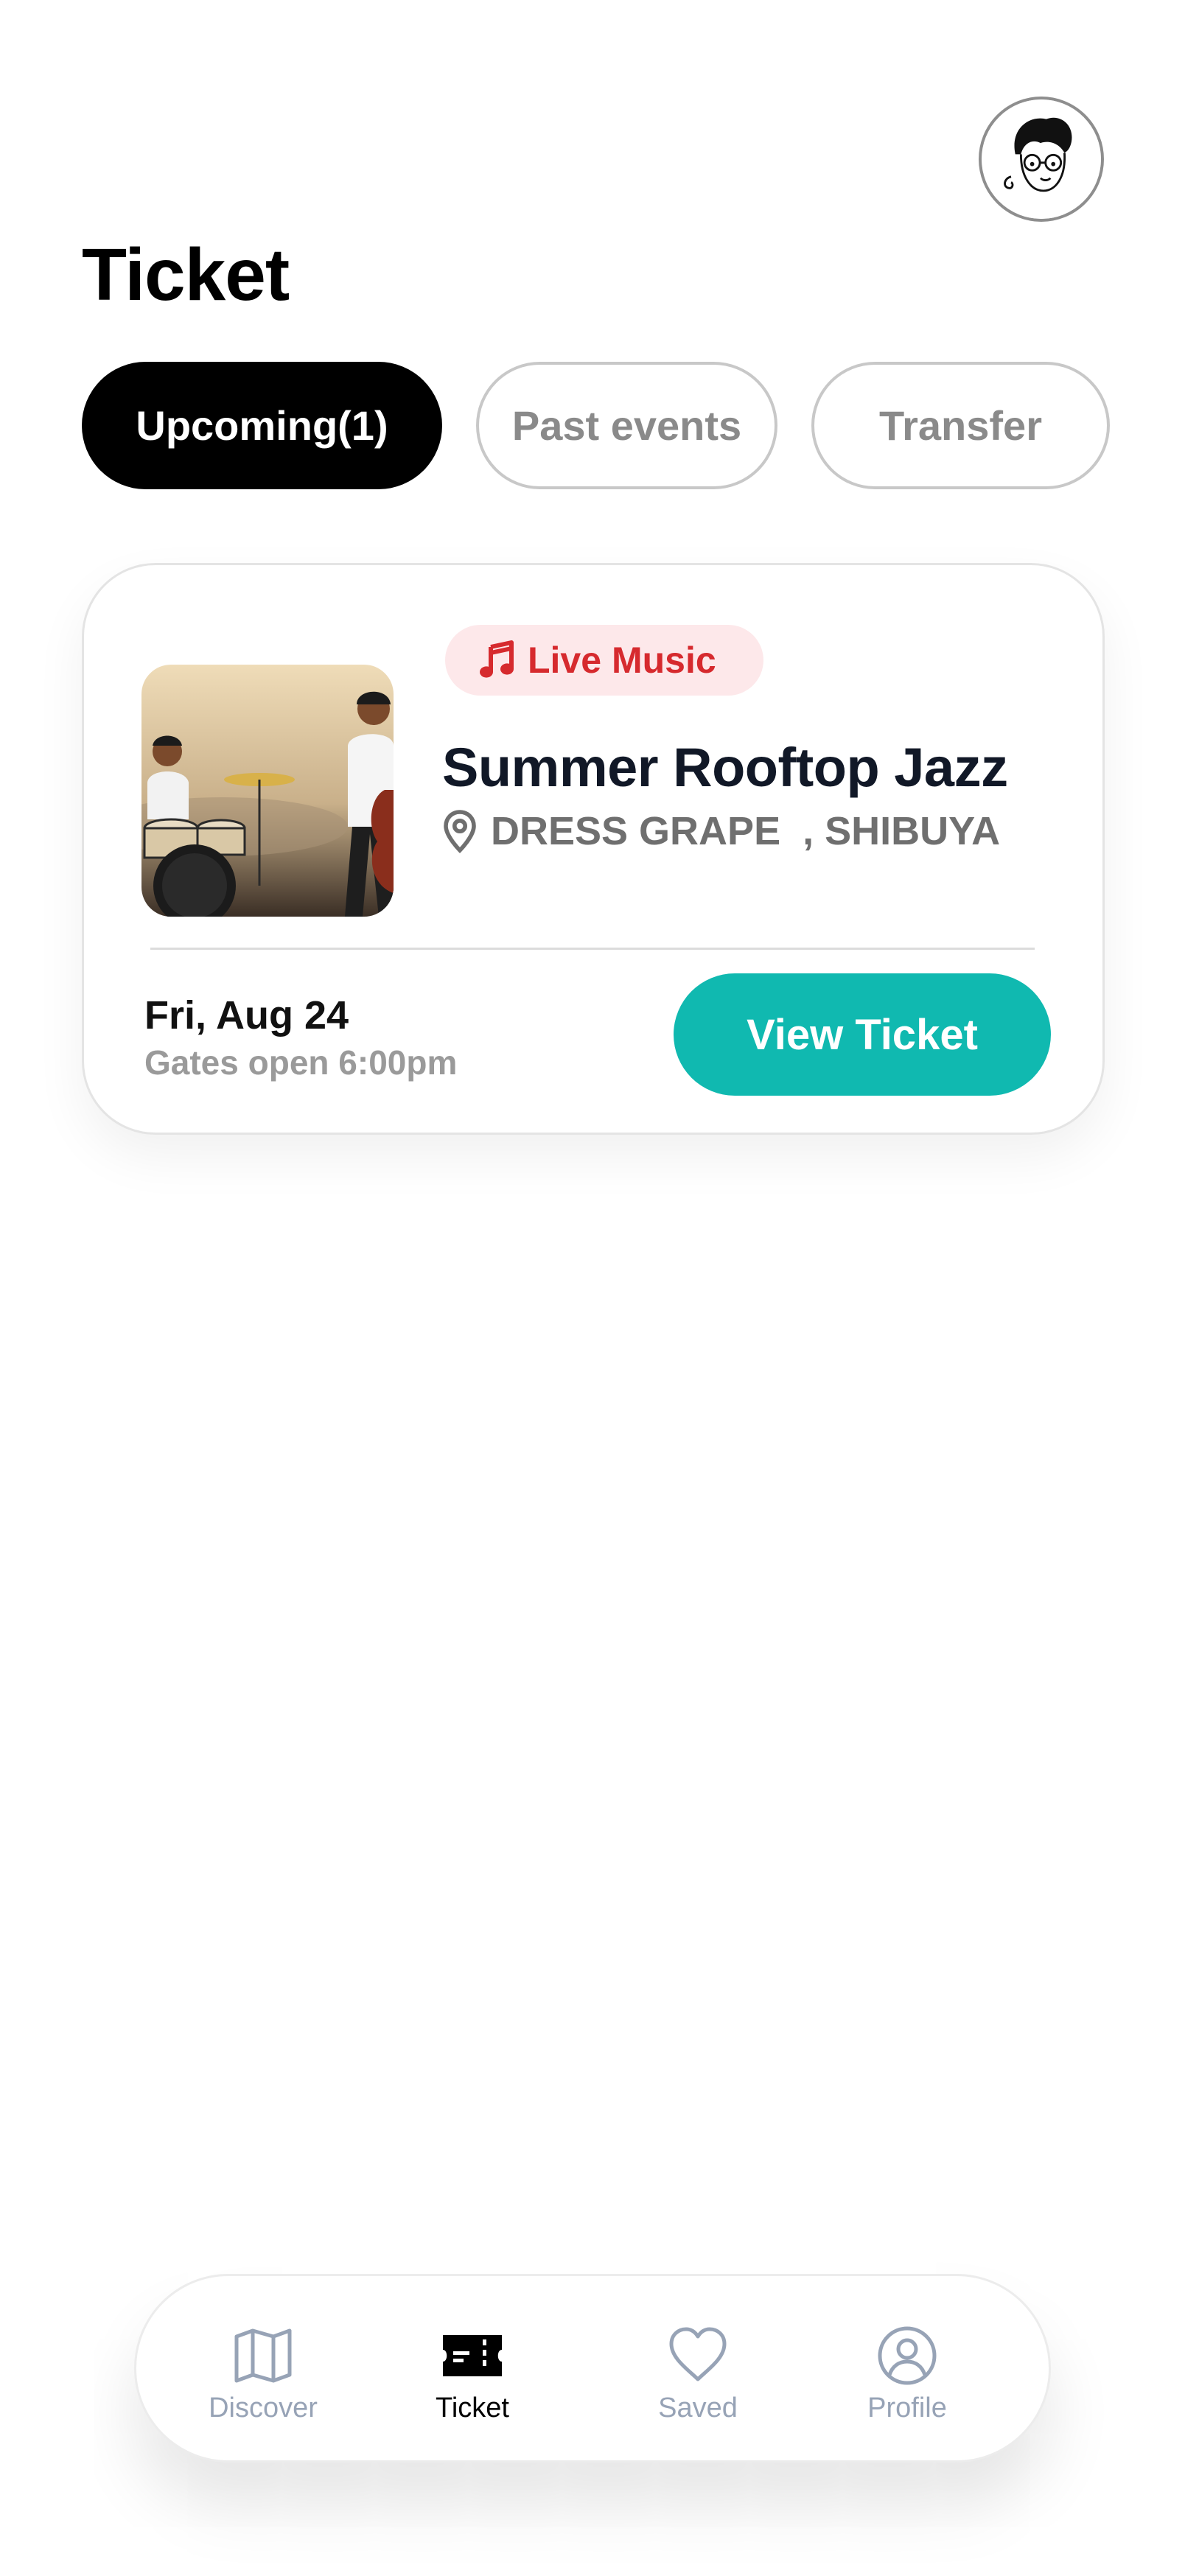 This screenshot has width=1185, height=2576. What do you see at coordinates (267, 791) in the screenshot?
I see `event-image` at bounding box center [267, 791].